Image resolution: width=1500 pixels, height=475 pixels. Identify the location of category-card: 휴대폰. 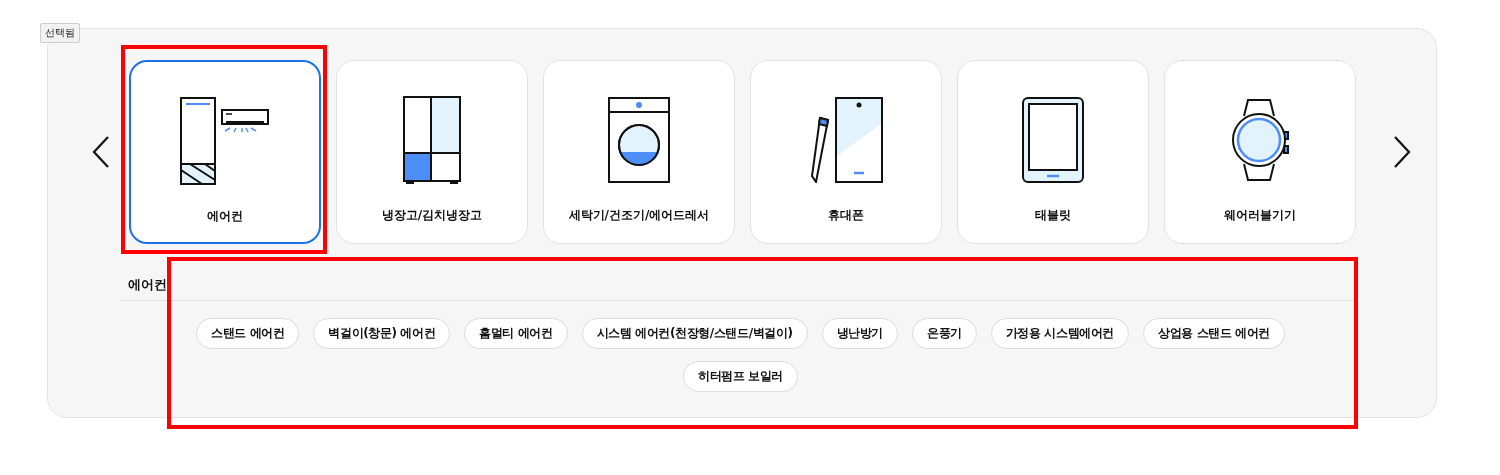
(846, 152).